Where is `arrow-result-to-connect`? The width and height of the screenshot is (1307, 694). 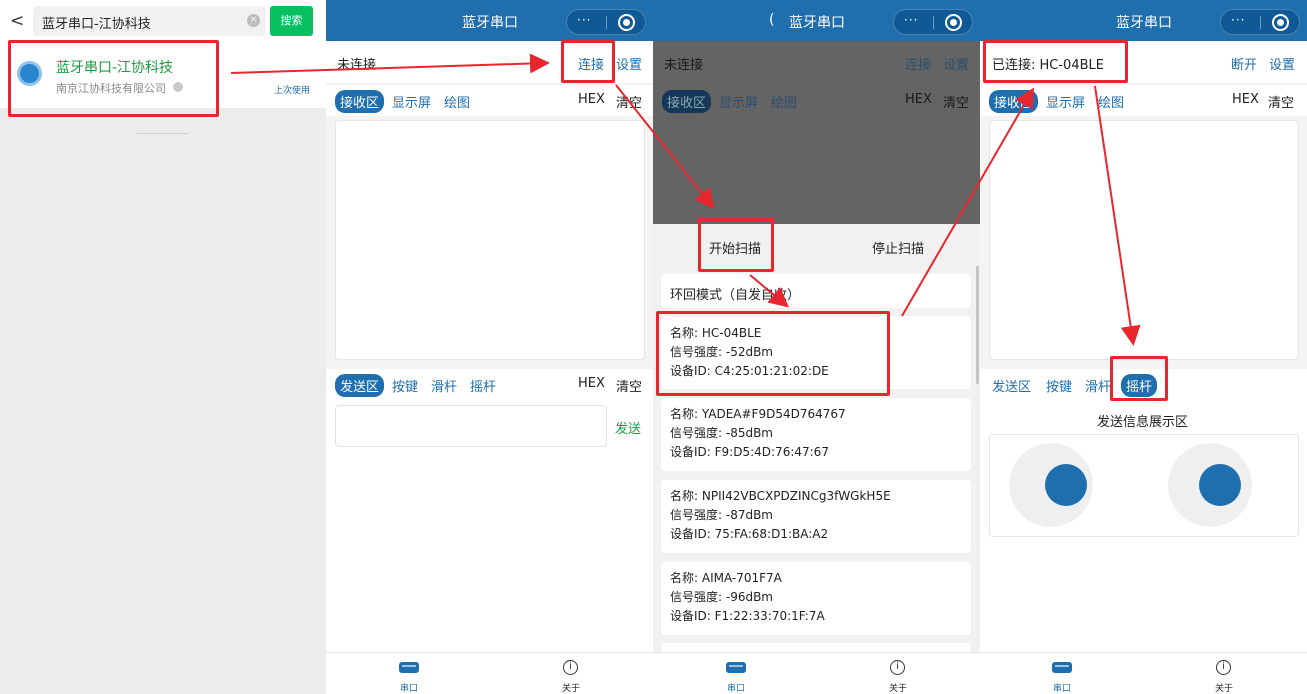
arrow-result-to-connect is located at coordinates (390, 63).